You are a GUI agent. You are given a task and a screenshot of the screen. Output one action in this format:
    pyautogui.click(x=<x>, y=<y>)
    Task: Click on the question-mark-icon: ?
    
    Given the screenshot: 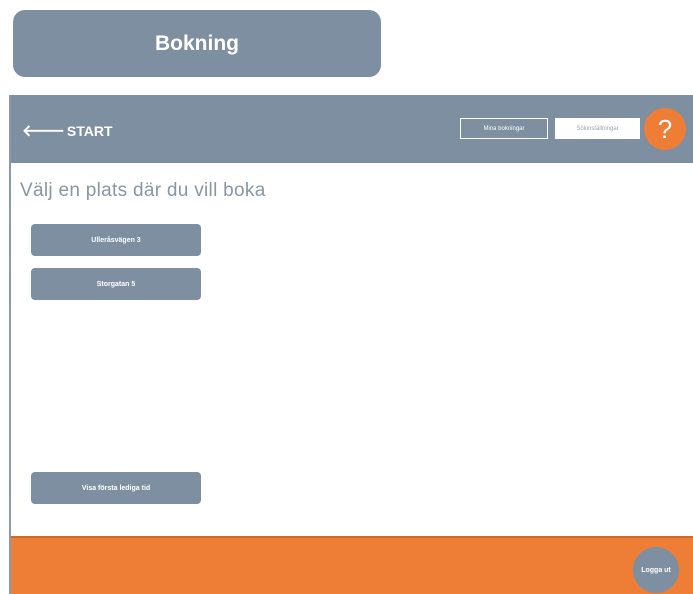 What is the action you would take?
    pyautogui.click(x=665, y=128)
    